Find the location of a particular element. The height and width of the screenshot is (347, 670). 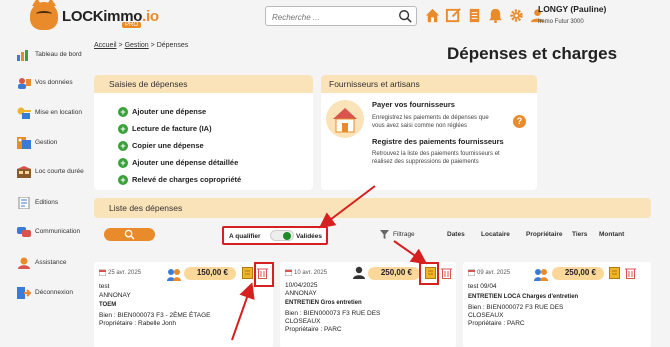

breadcrumb: Accueil > Gestion > Dépenses is located at coordinates (141, 45).